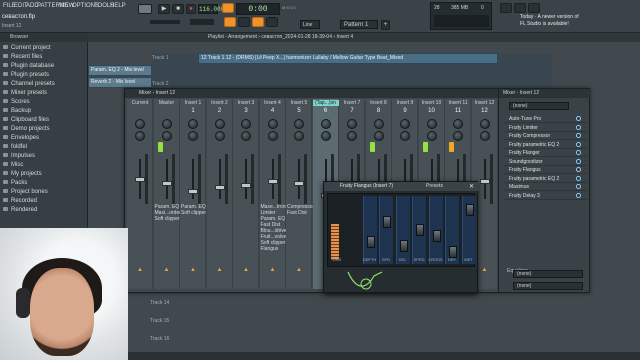 The width and height of the screenshot is (640, 360). I want to click on strip-name: Insert 8, so click(379, 103).